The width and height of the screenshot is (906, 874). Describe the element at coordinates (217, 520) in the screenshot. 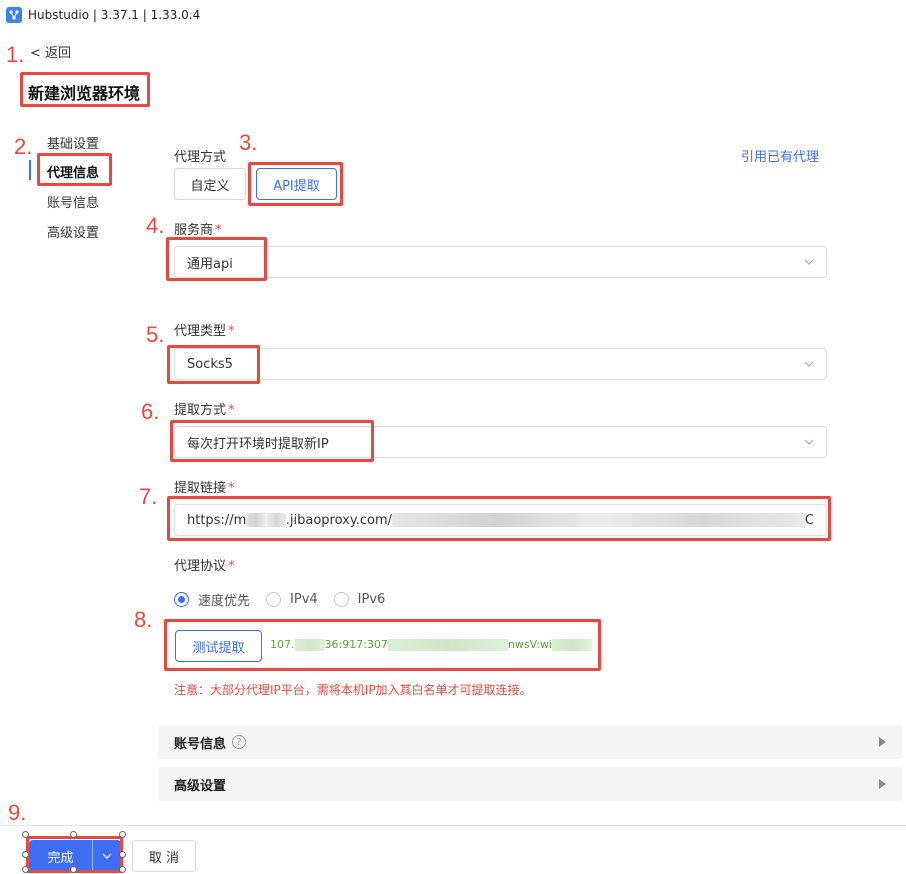

I see `extract-link-text-start: https://m` at that location.